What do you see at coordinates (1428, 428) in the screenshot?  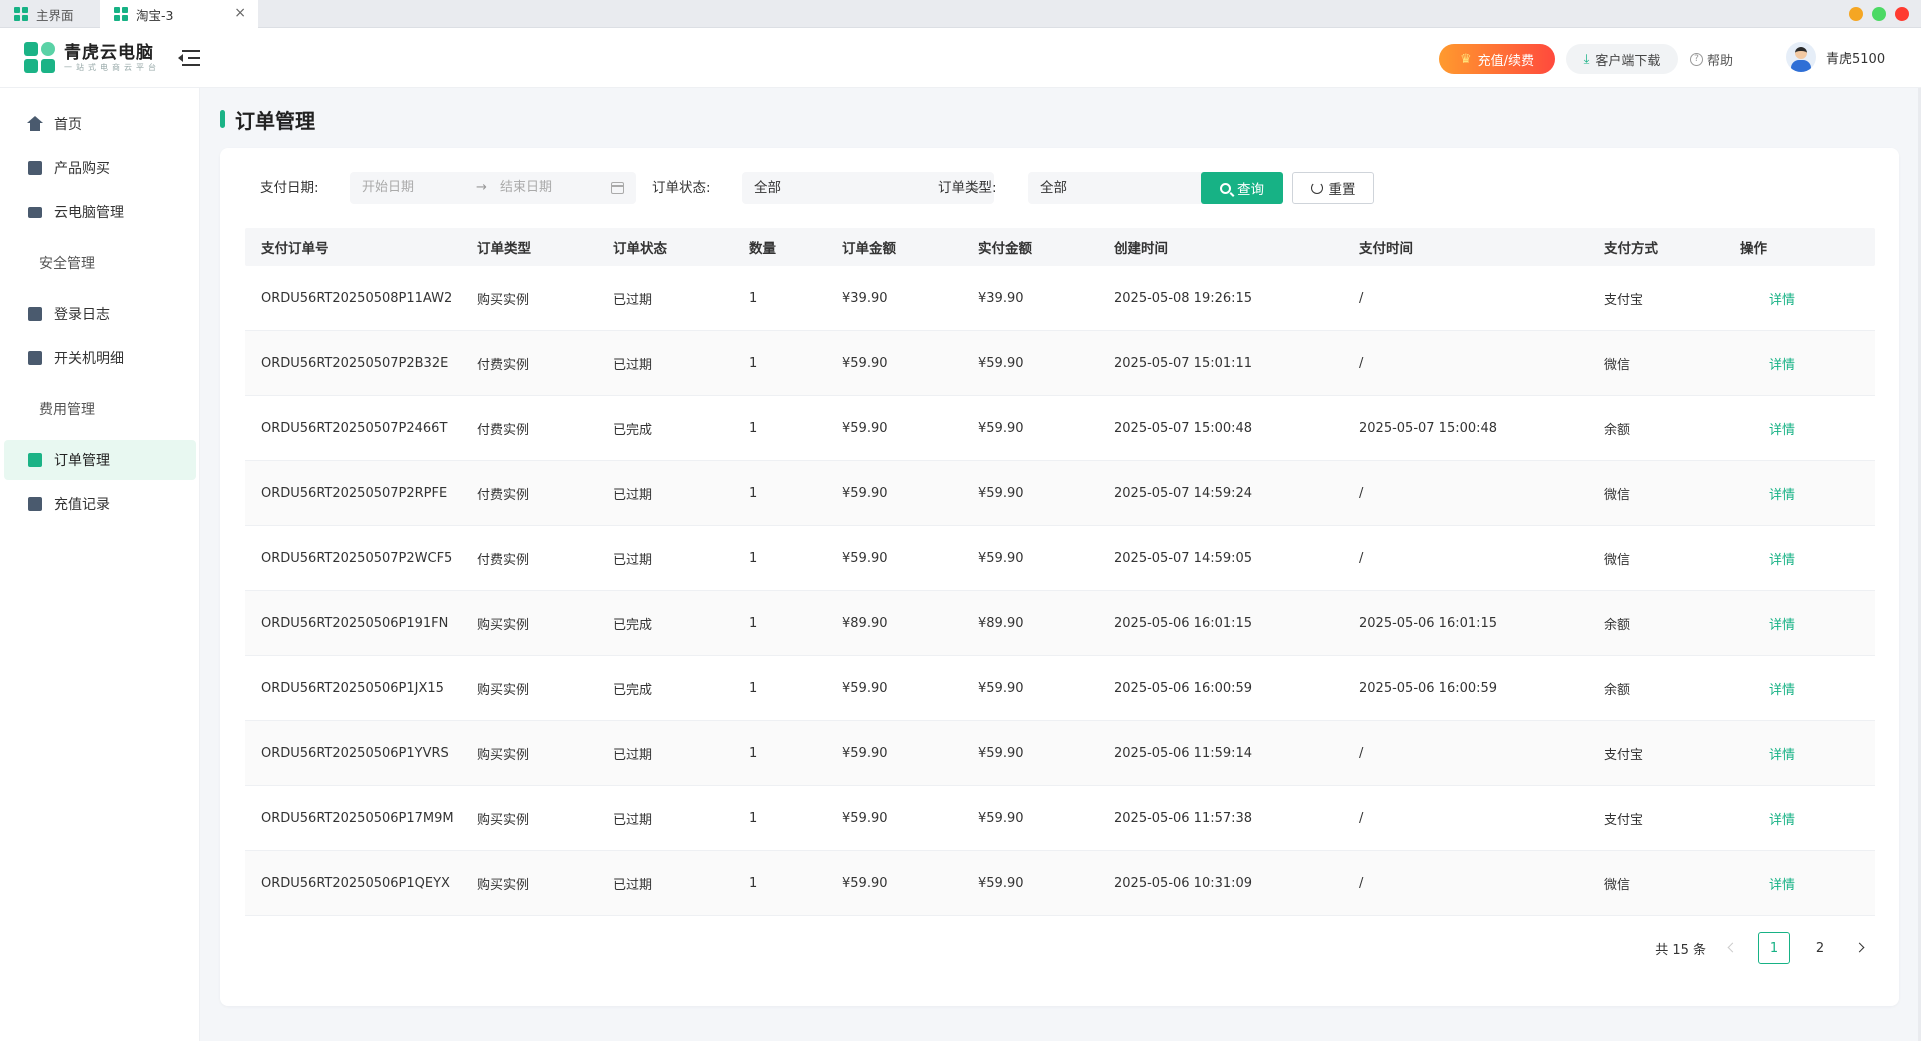 I see `paid-time-cell: 2025-05-07 15:00:48` at bounding box center [1428, 428].